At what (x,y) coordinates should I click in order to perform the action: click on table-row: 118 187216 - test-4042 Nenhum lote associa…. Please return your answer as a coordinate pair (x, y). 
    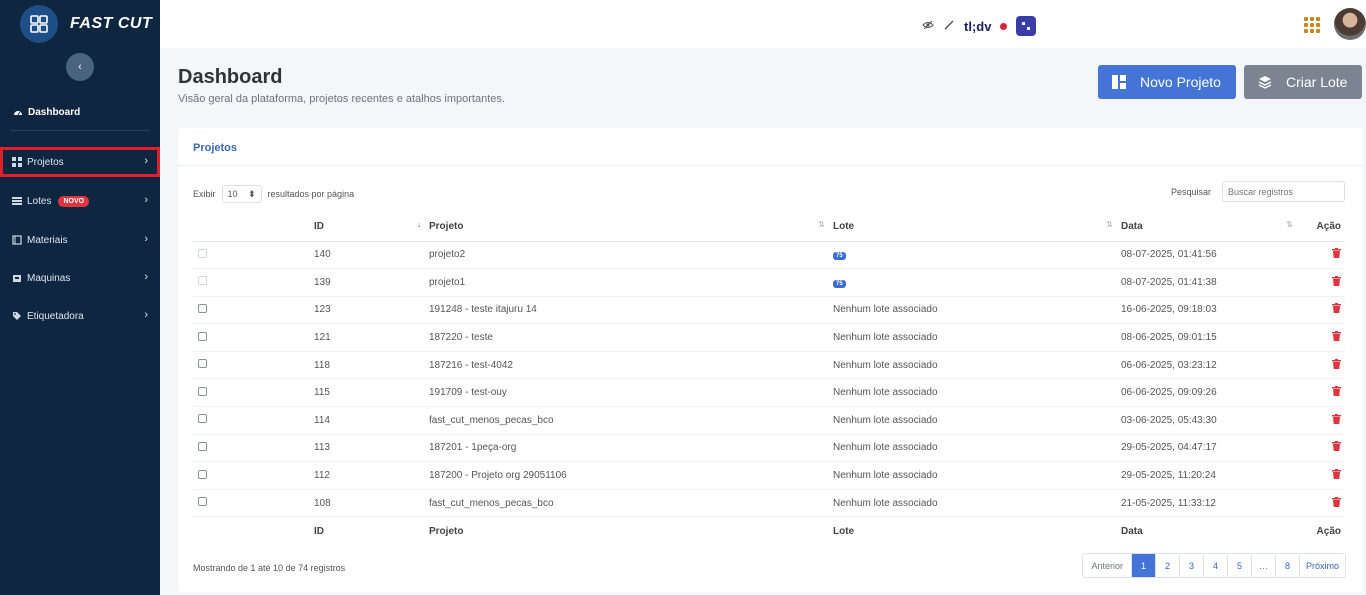
    Looking at the image, I should click on (769, 365).